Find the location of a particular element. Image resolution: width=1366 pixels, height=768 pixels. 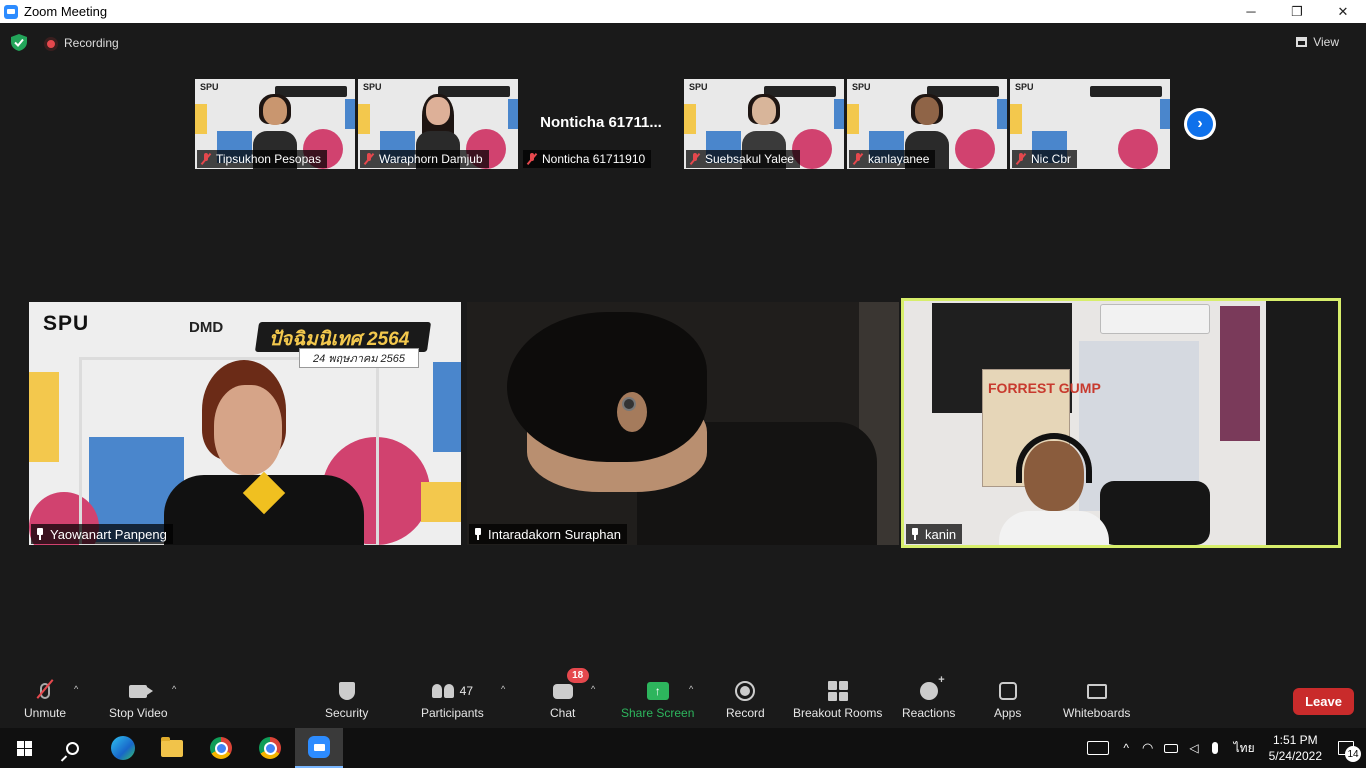

video-tile: Intaradakorn Suraphan is located at coordinates (683, 423).